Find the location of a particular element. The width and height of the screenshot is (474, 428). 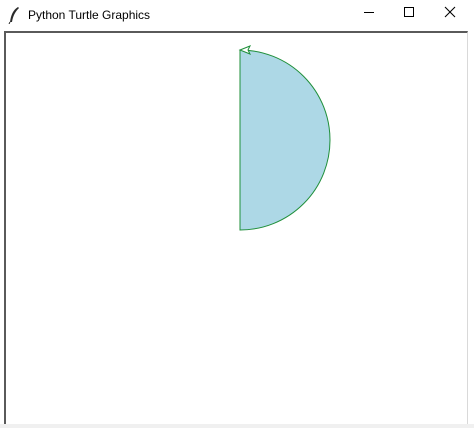

close-button is located at coordinates (450, 14).